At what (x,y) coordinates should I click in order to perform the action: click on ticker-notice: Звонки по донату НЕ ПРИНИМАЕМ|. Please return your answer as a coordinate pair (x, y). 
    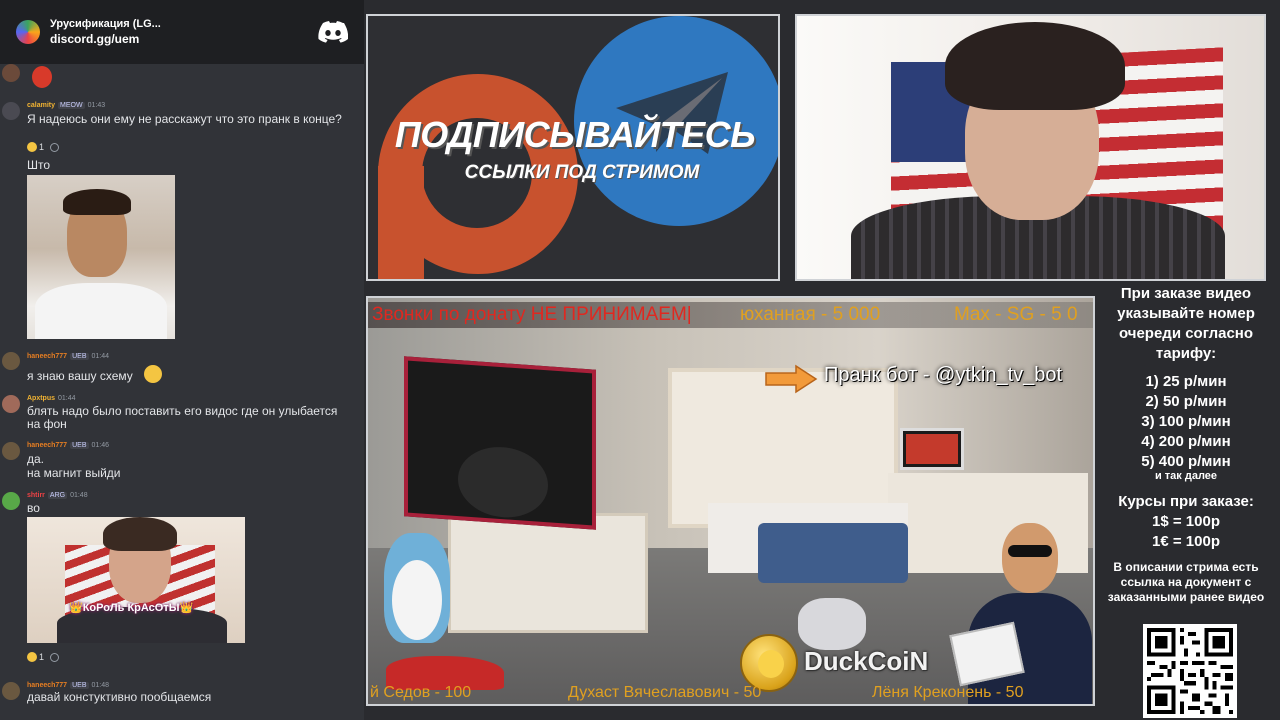
    Looking at the image, I should click on (532, 314).